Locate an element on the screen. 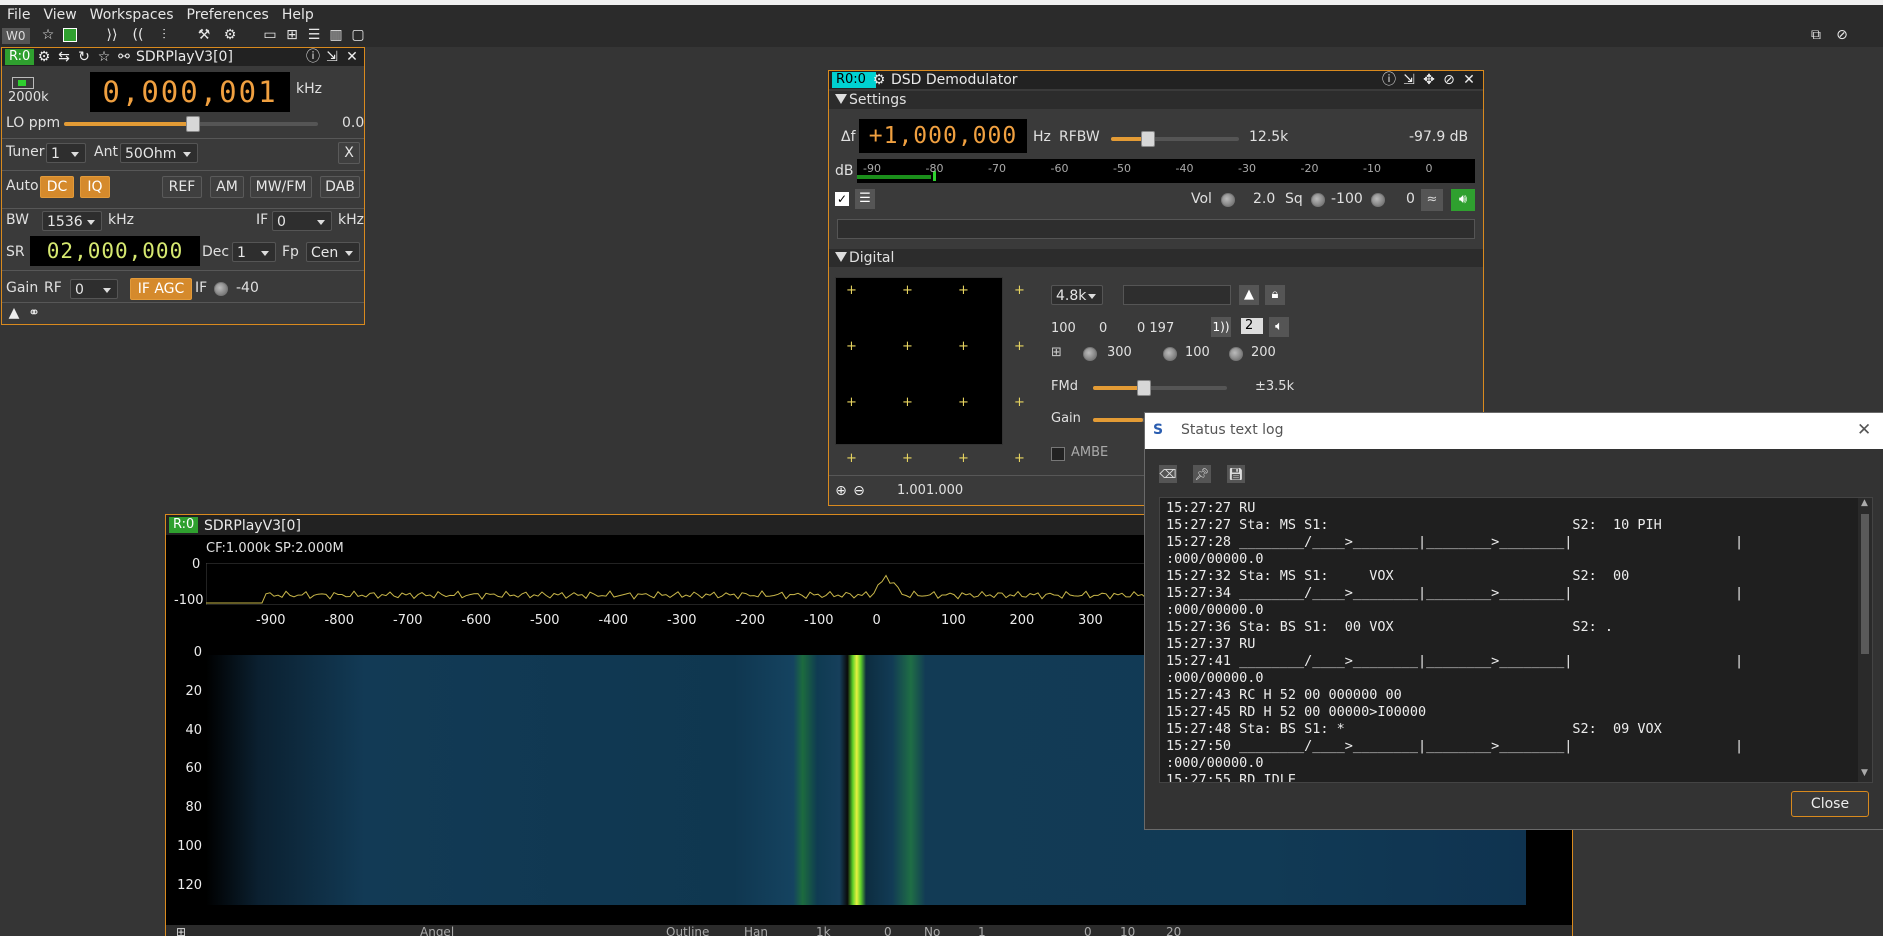 The height and width of the screenshot is (936, 1883). start-stop-button is located at coordinates (23, 83).